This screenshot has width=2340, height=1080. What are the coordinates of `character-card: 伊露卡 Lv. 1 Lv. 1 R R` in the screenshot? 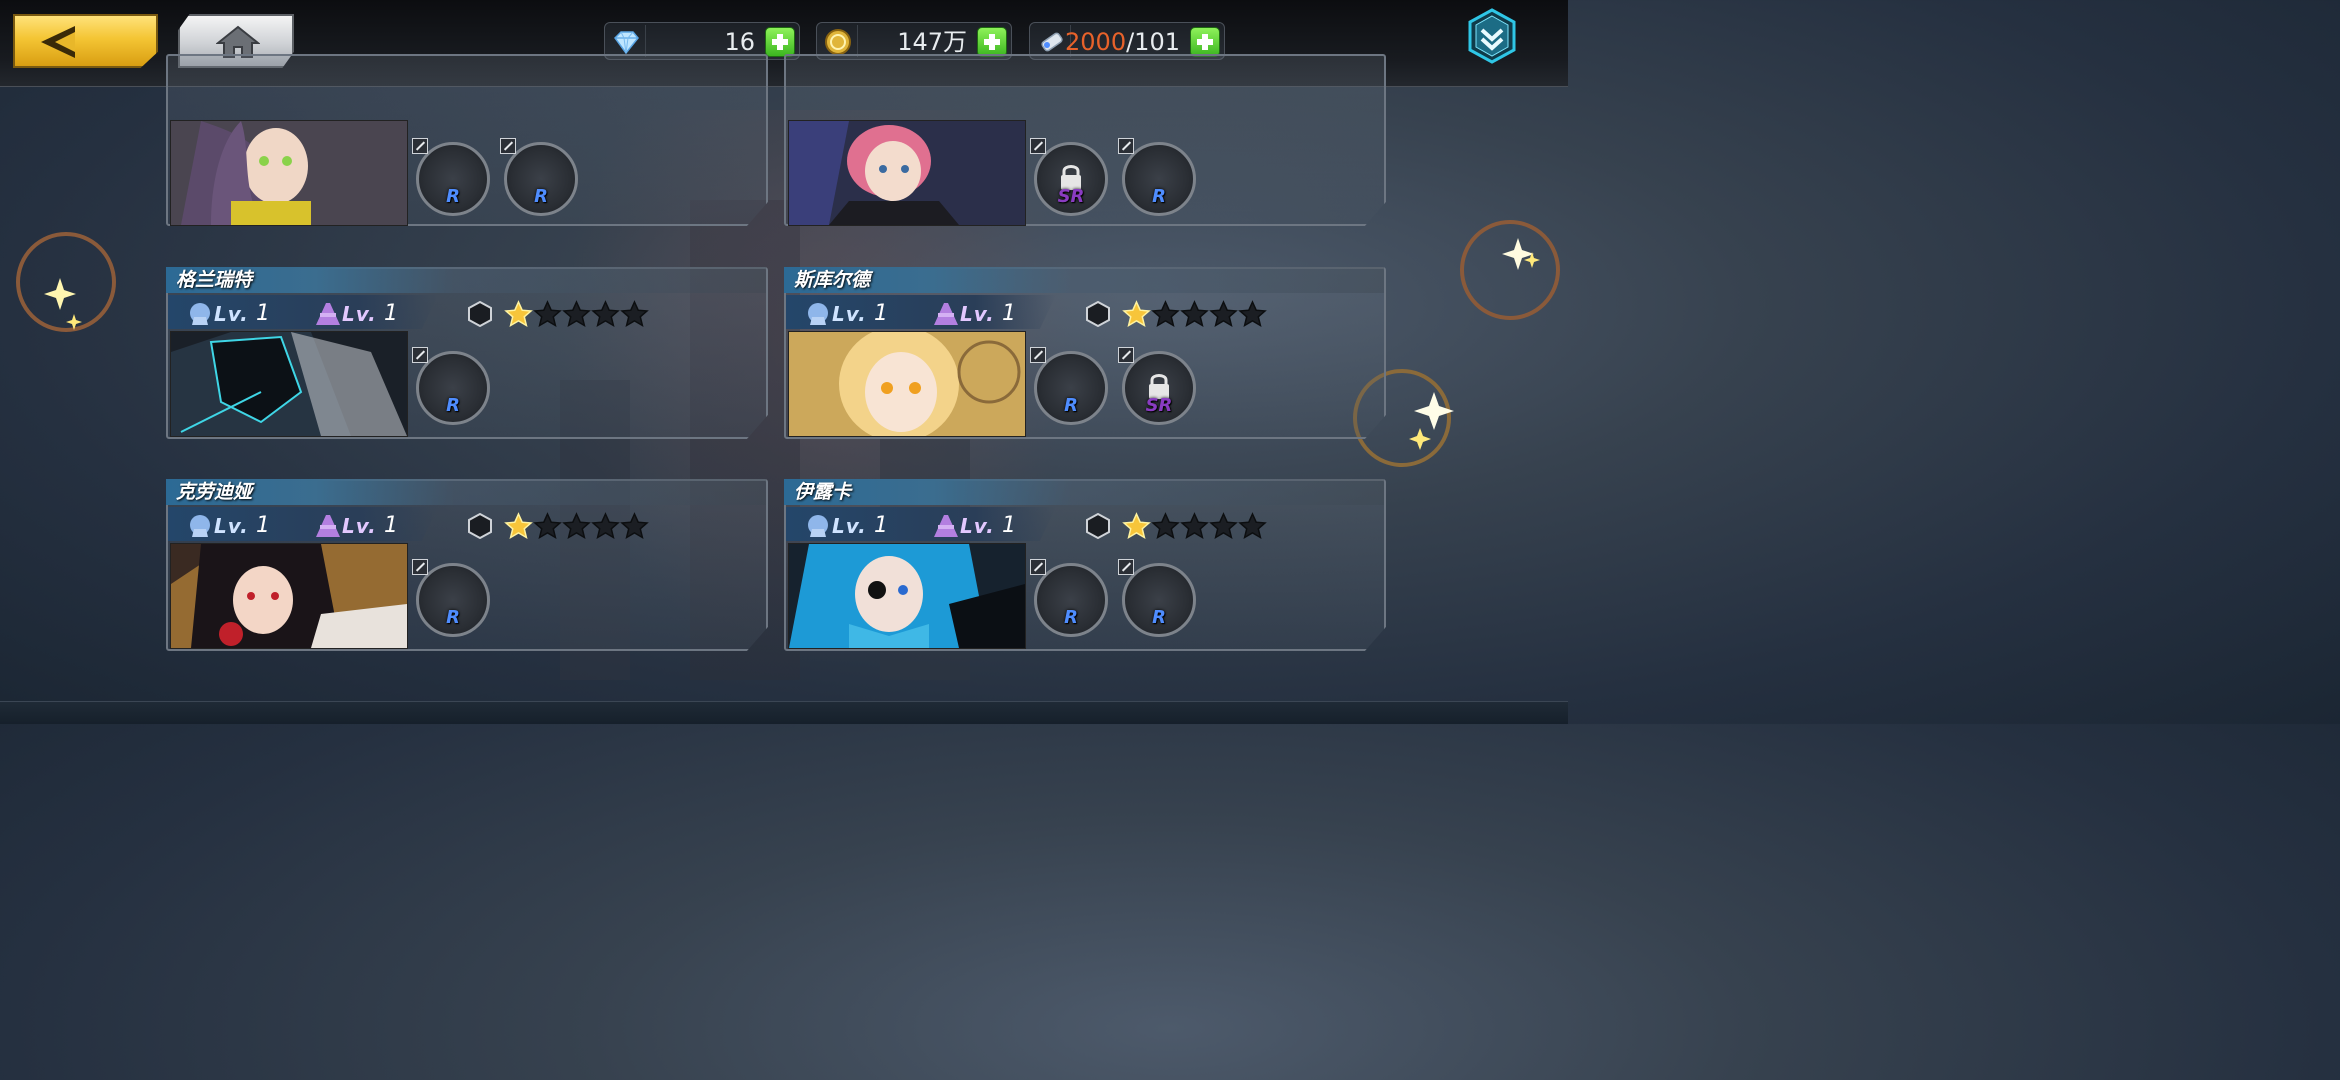 It's located at (1085, 565).